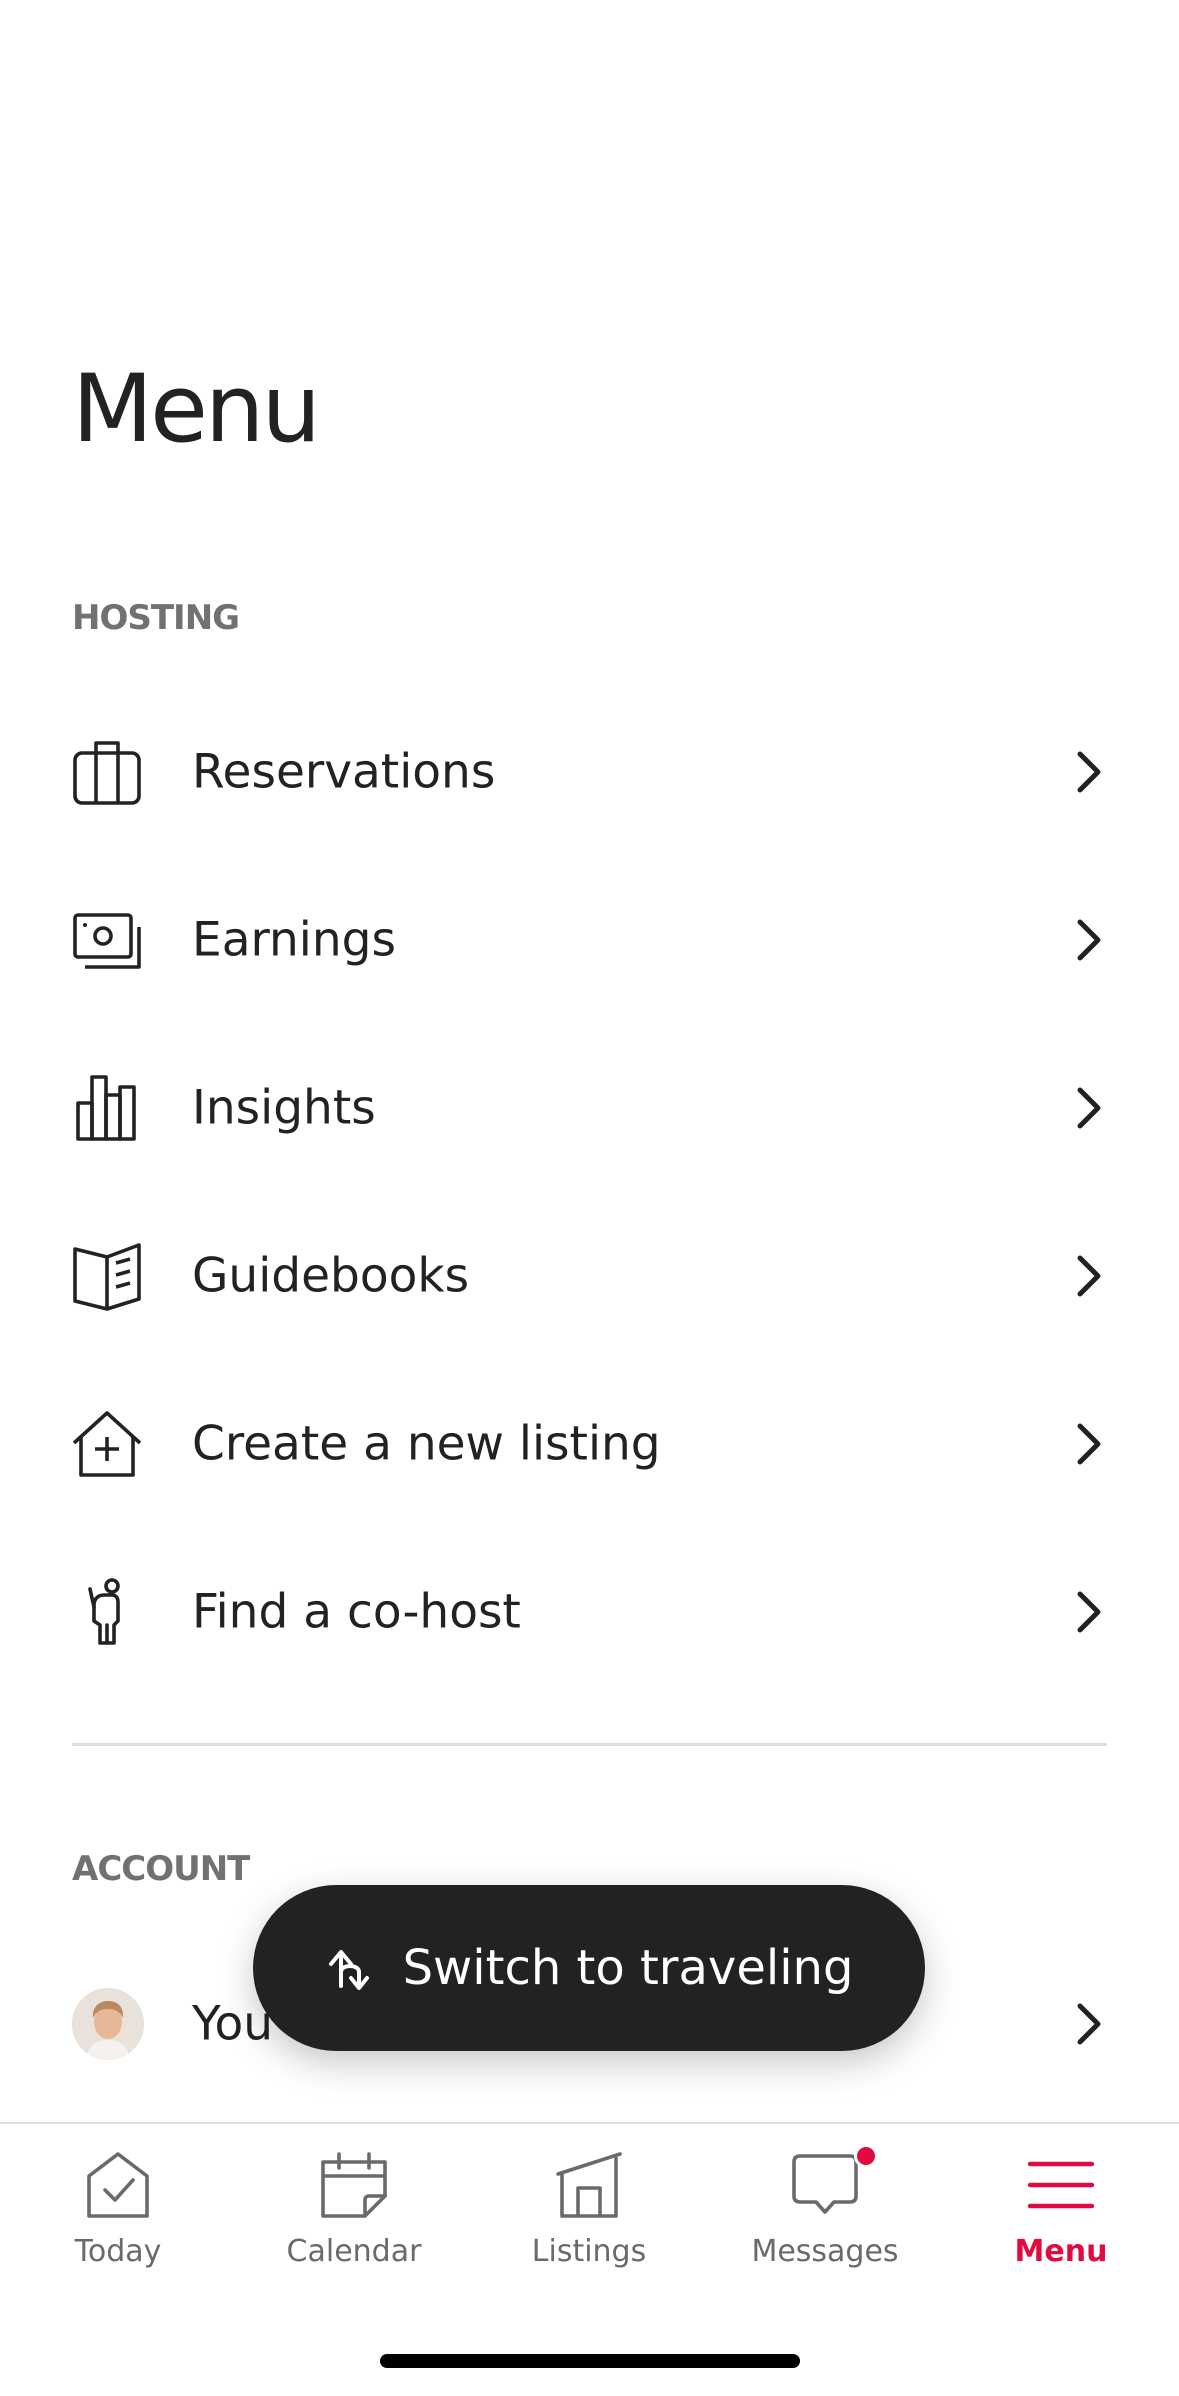 Image resolution: width=1179 pixels, height=2396 pixels. Describe the element at coordinates (825, 2251) in the screenshot. I see `tab-label: Messages` at that location.